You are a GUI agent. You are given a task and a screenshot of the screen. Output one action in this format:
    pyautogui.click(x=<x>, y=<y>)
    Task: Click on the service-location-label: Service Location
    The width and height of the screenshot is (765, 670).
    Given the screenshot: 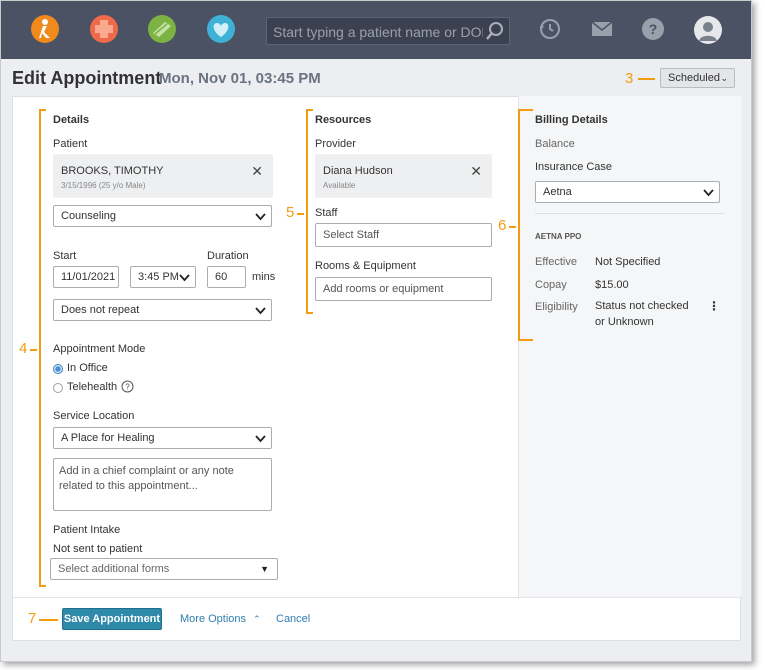 What is the action you would take?
    pyautogui.click(x=94, y=416)
    